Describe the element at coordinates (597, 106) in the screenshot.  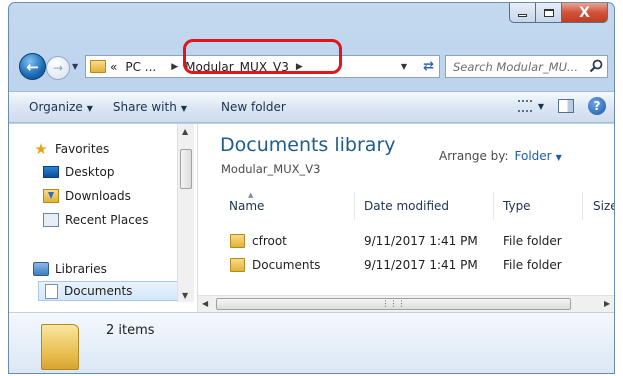
I see `help-icon: ?` at that location.